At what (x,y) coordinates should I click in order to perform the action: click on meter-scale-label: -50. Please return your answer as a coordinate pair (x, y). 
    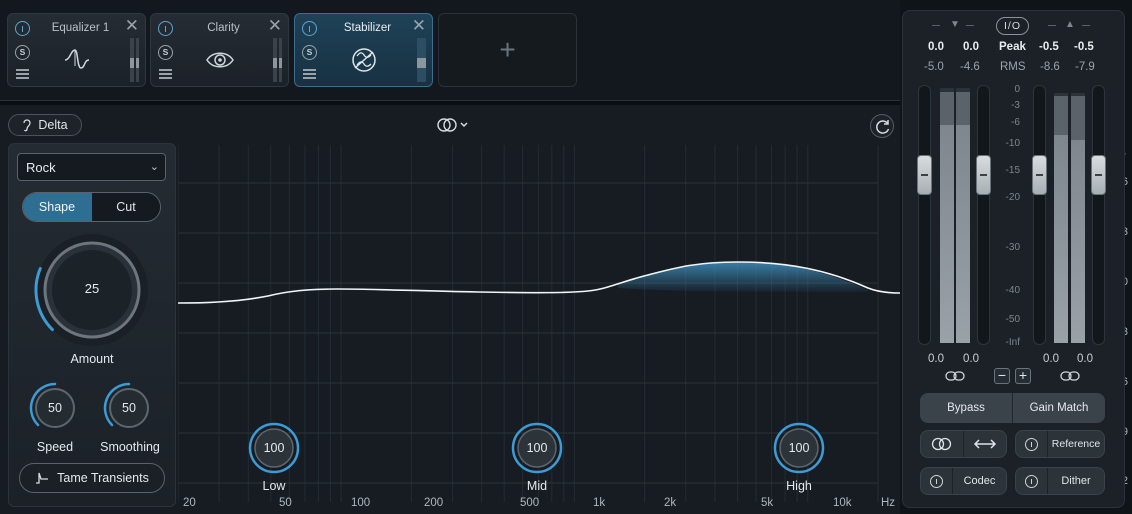
    Looking at the image, I should click on (1012, 319).